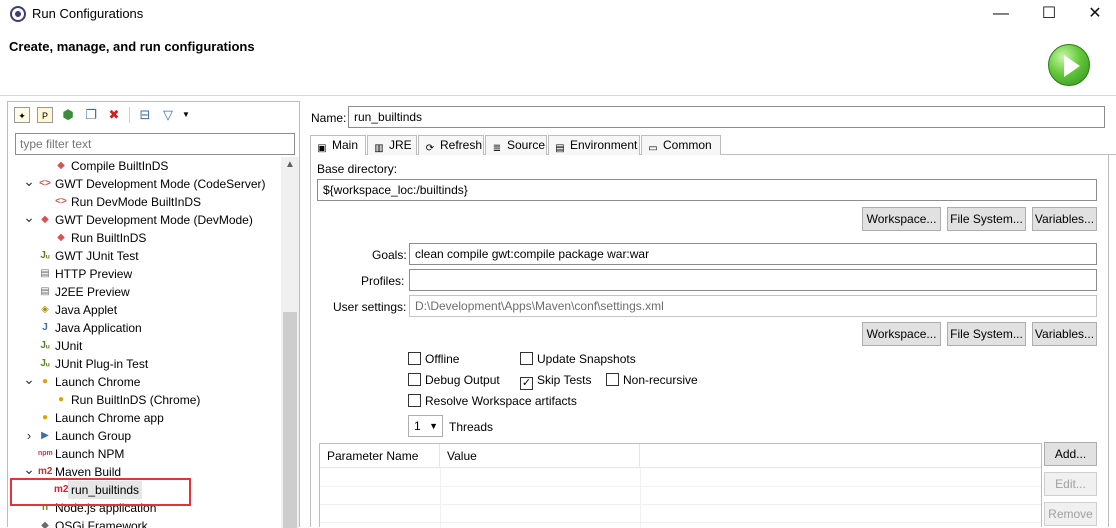 The width and height of the screenshot is (1116, 528). What do you see at coordinates (155, 144) in the screenshot?
I see `filter-input` at bounding box center [155, 144].